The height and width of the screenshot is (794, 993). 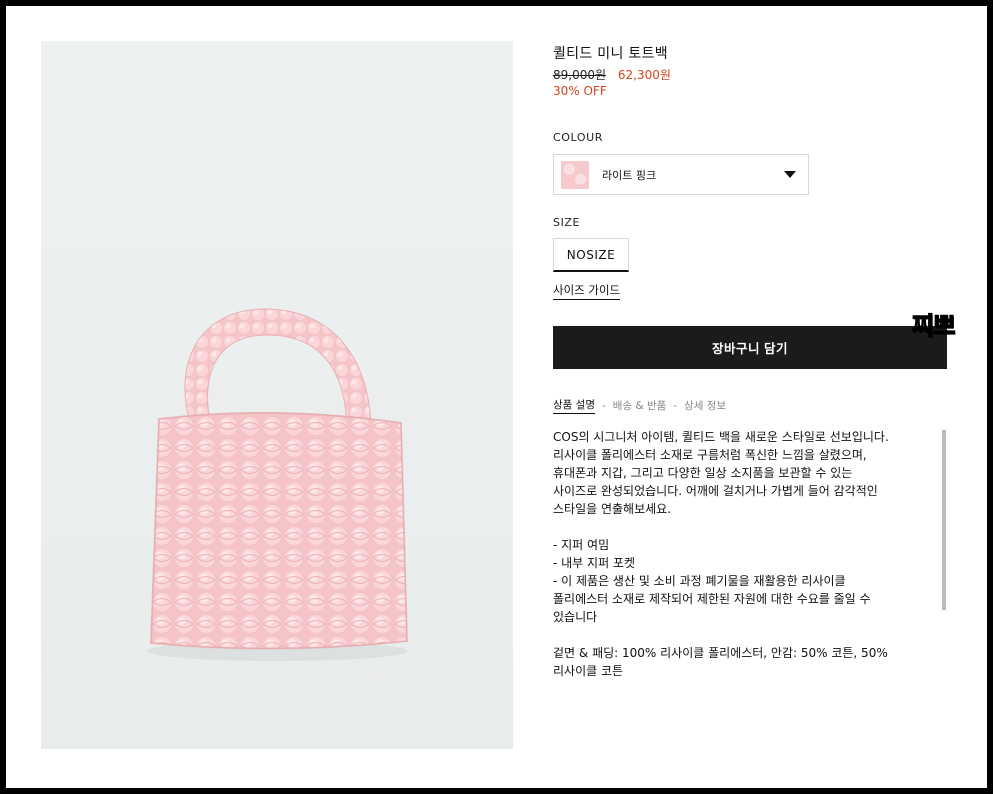 I want to click on sticker-overlay-text: 찌쁘, so click(x=933, y=326).